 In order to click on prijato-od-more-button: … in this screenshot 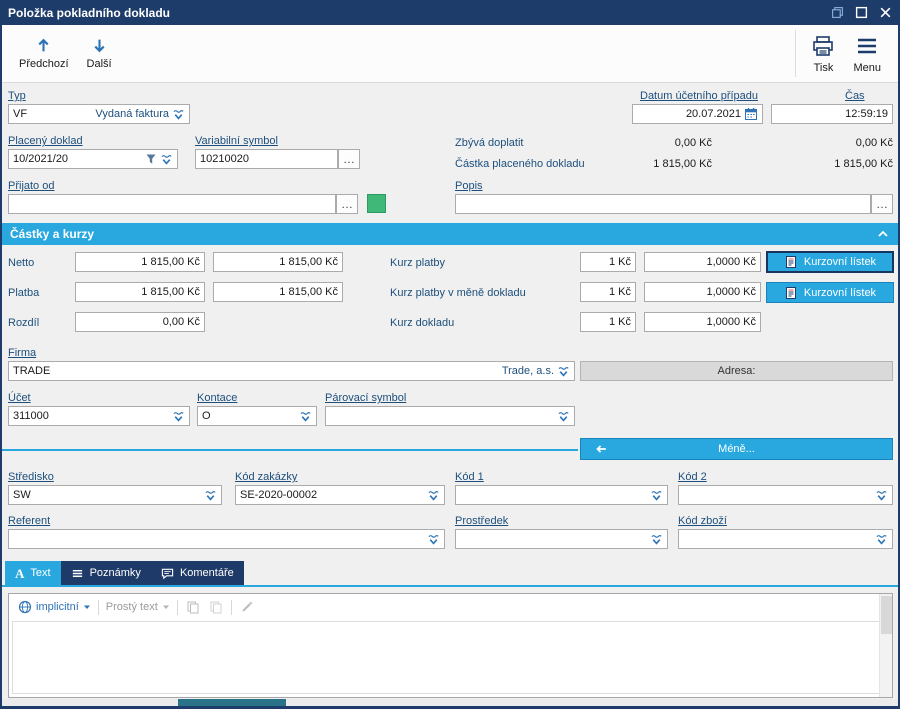, I will do `click(347, 204)`.